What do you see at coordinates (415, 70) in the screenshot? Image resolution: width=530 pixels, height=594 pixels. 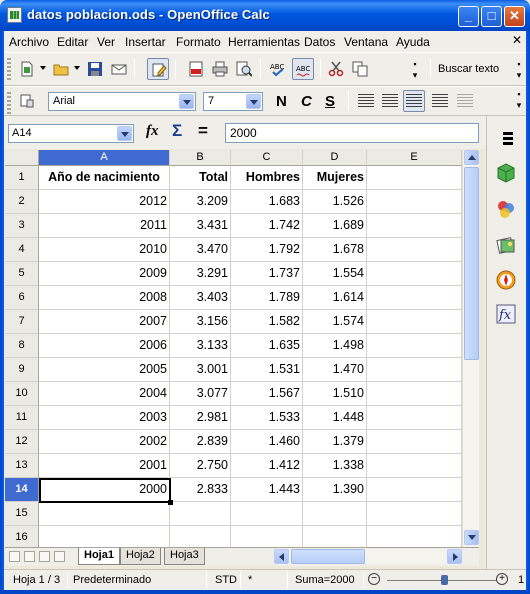 I see `toolbar-overflow-icon: ▪ ▾` at bounding box center [415, 70].